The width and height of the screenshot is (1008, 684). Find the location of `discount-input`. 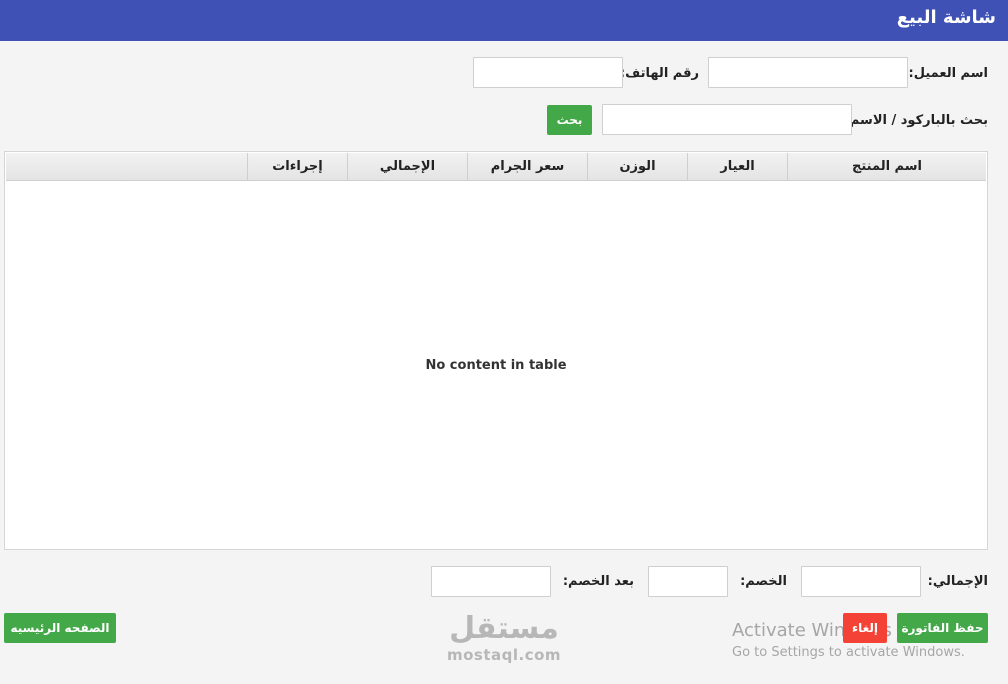

discount-input is located at coordinates (688, 581).